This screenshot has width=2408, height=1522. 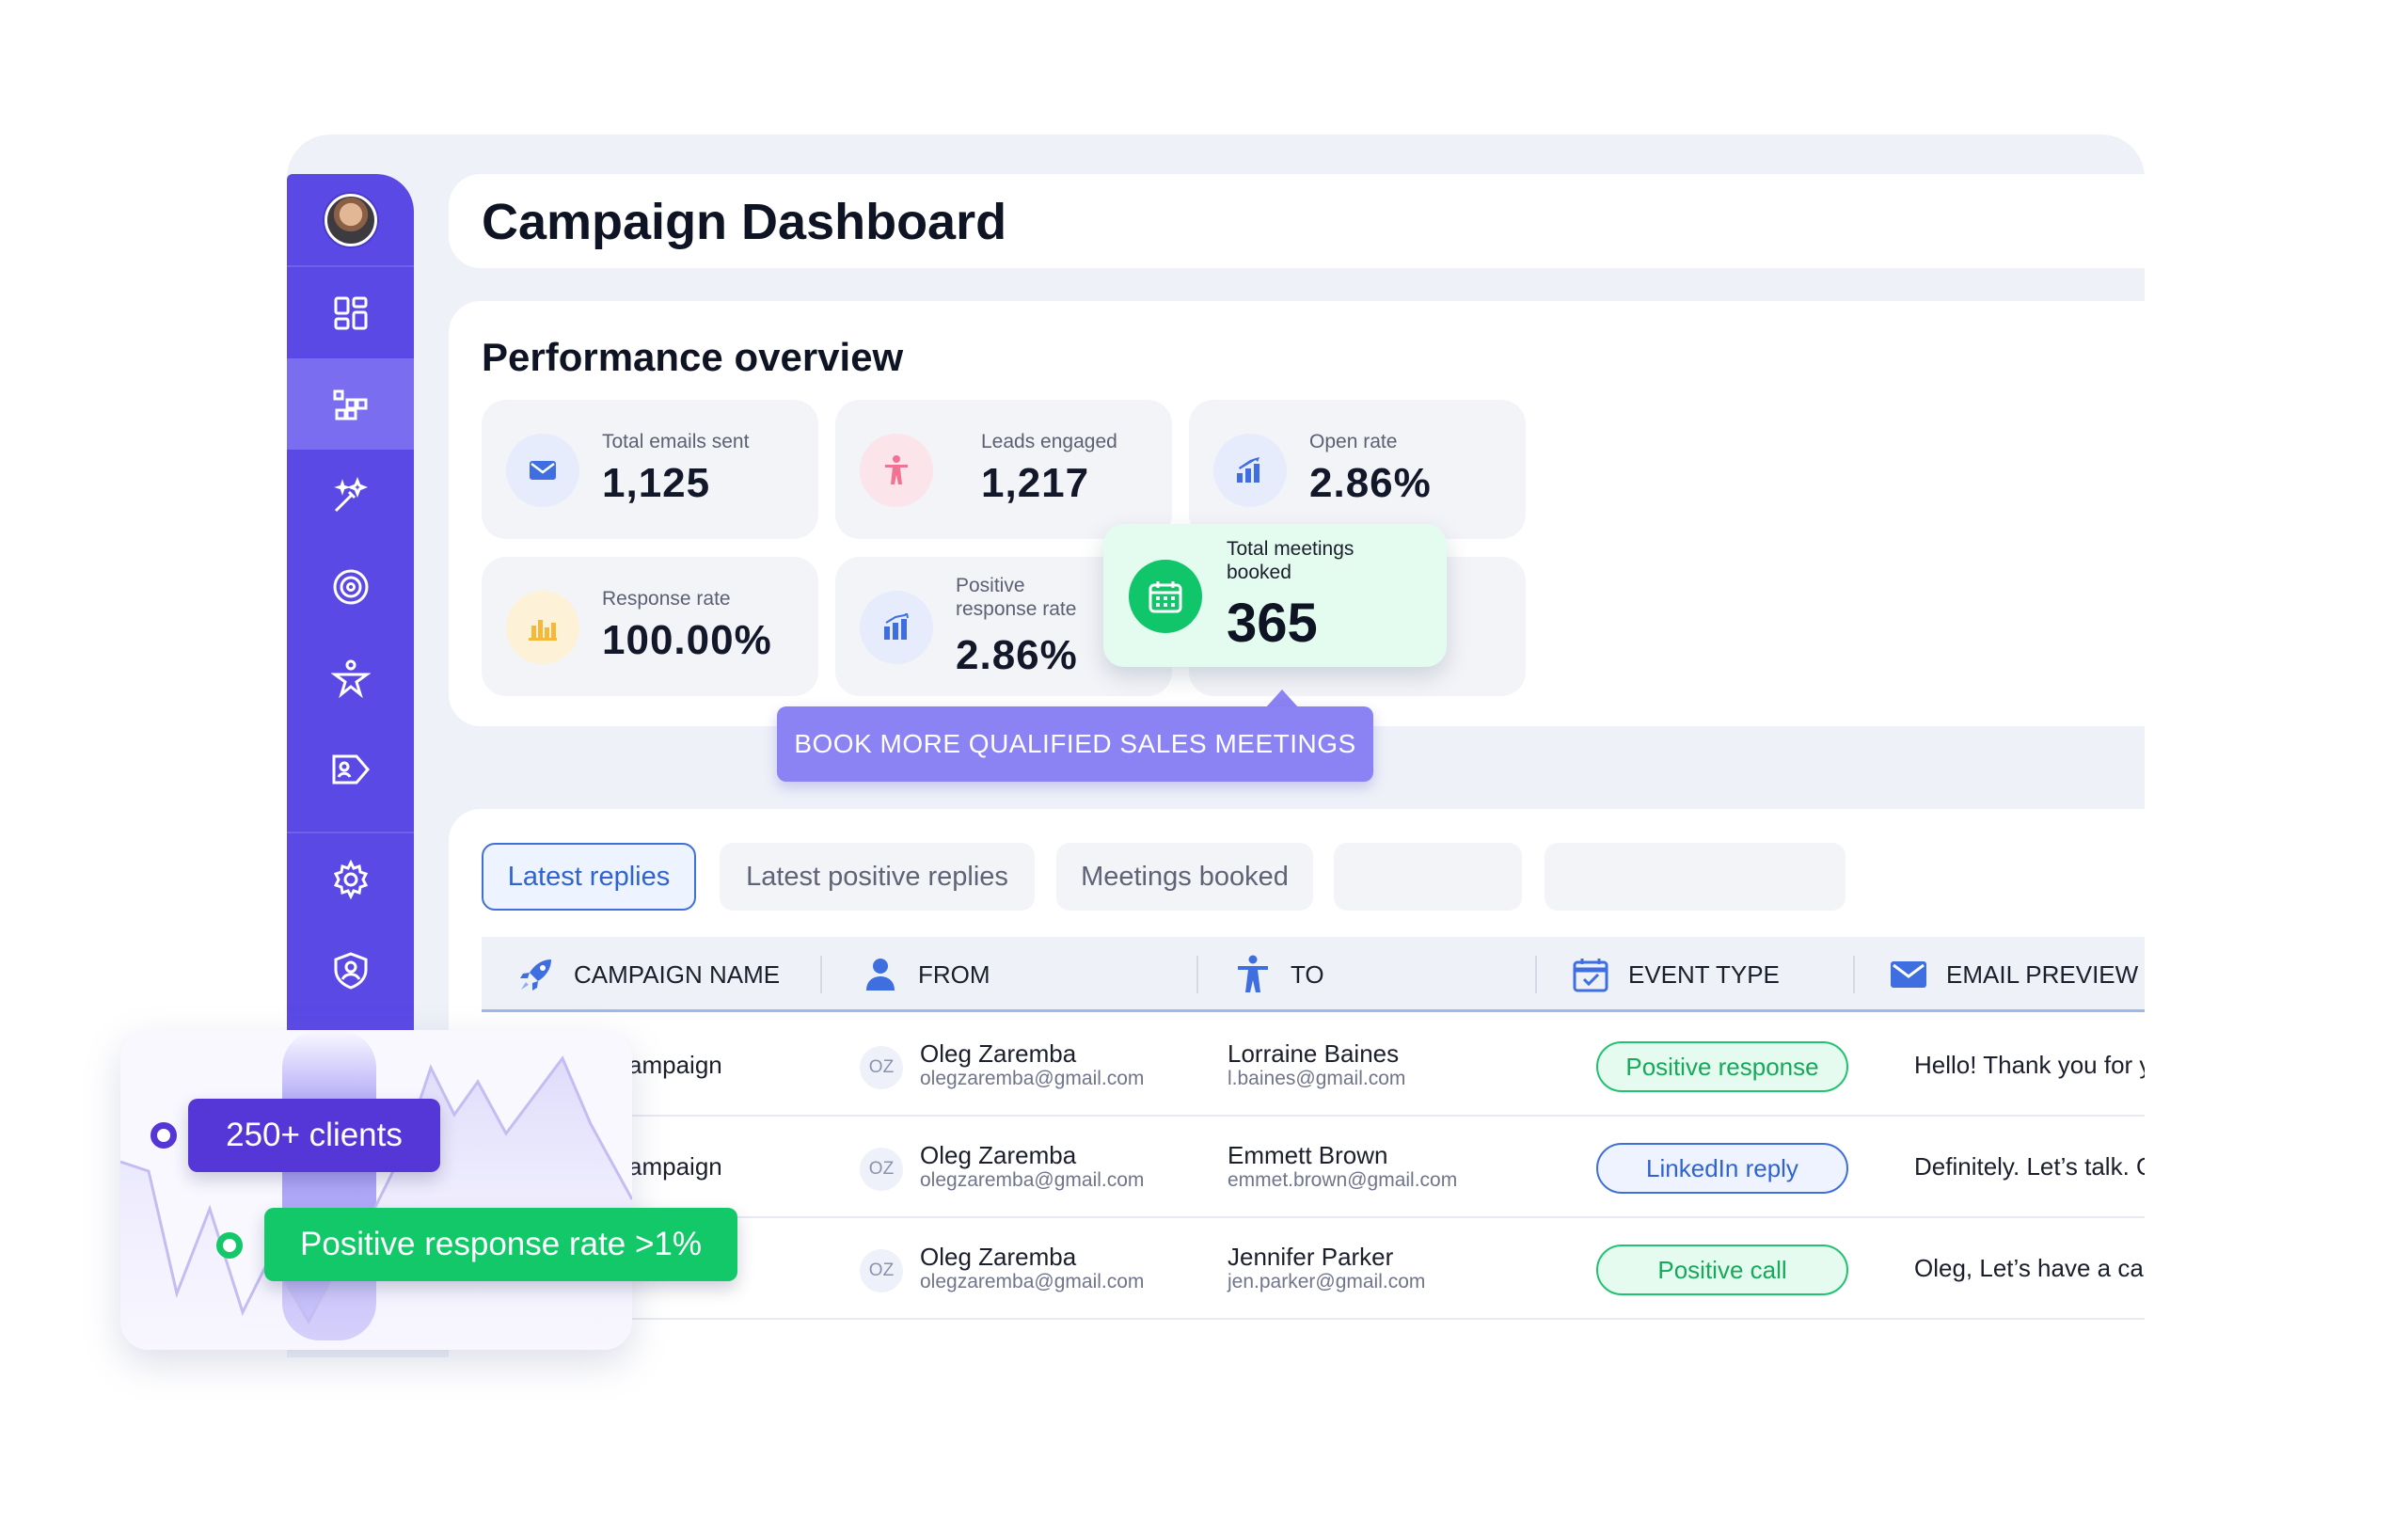 I want to click on column-email-preview: EMAIL PREVIEW, so click(x=2013, y=975).